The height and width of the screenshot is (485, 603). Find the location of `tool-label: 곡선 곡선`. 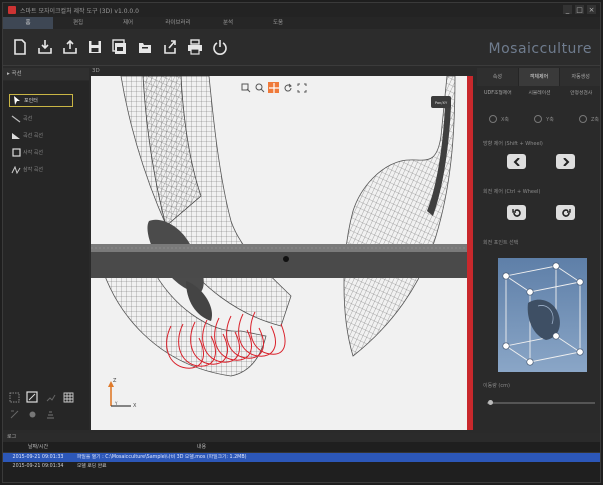

tool-label: 곡선 곡선 is located at coordinates (33, 136).